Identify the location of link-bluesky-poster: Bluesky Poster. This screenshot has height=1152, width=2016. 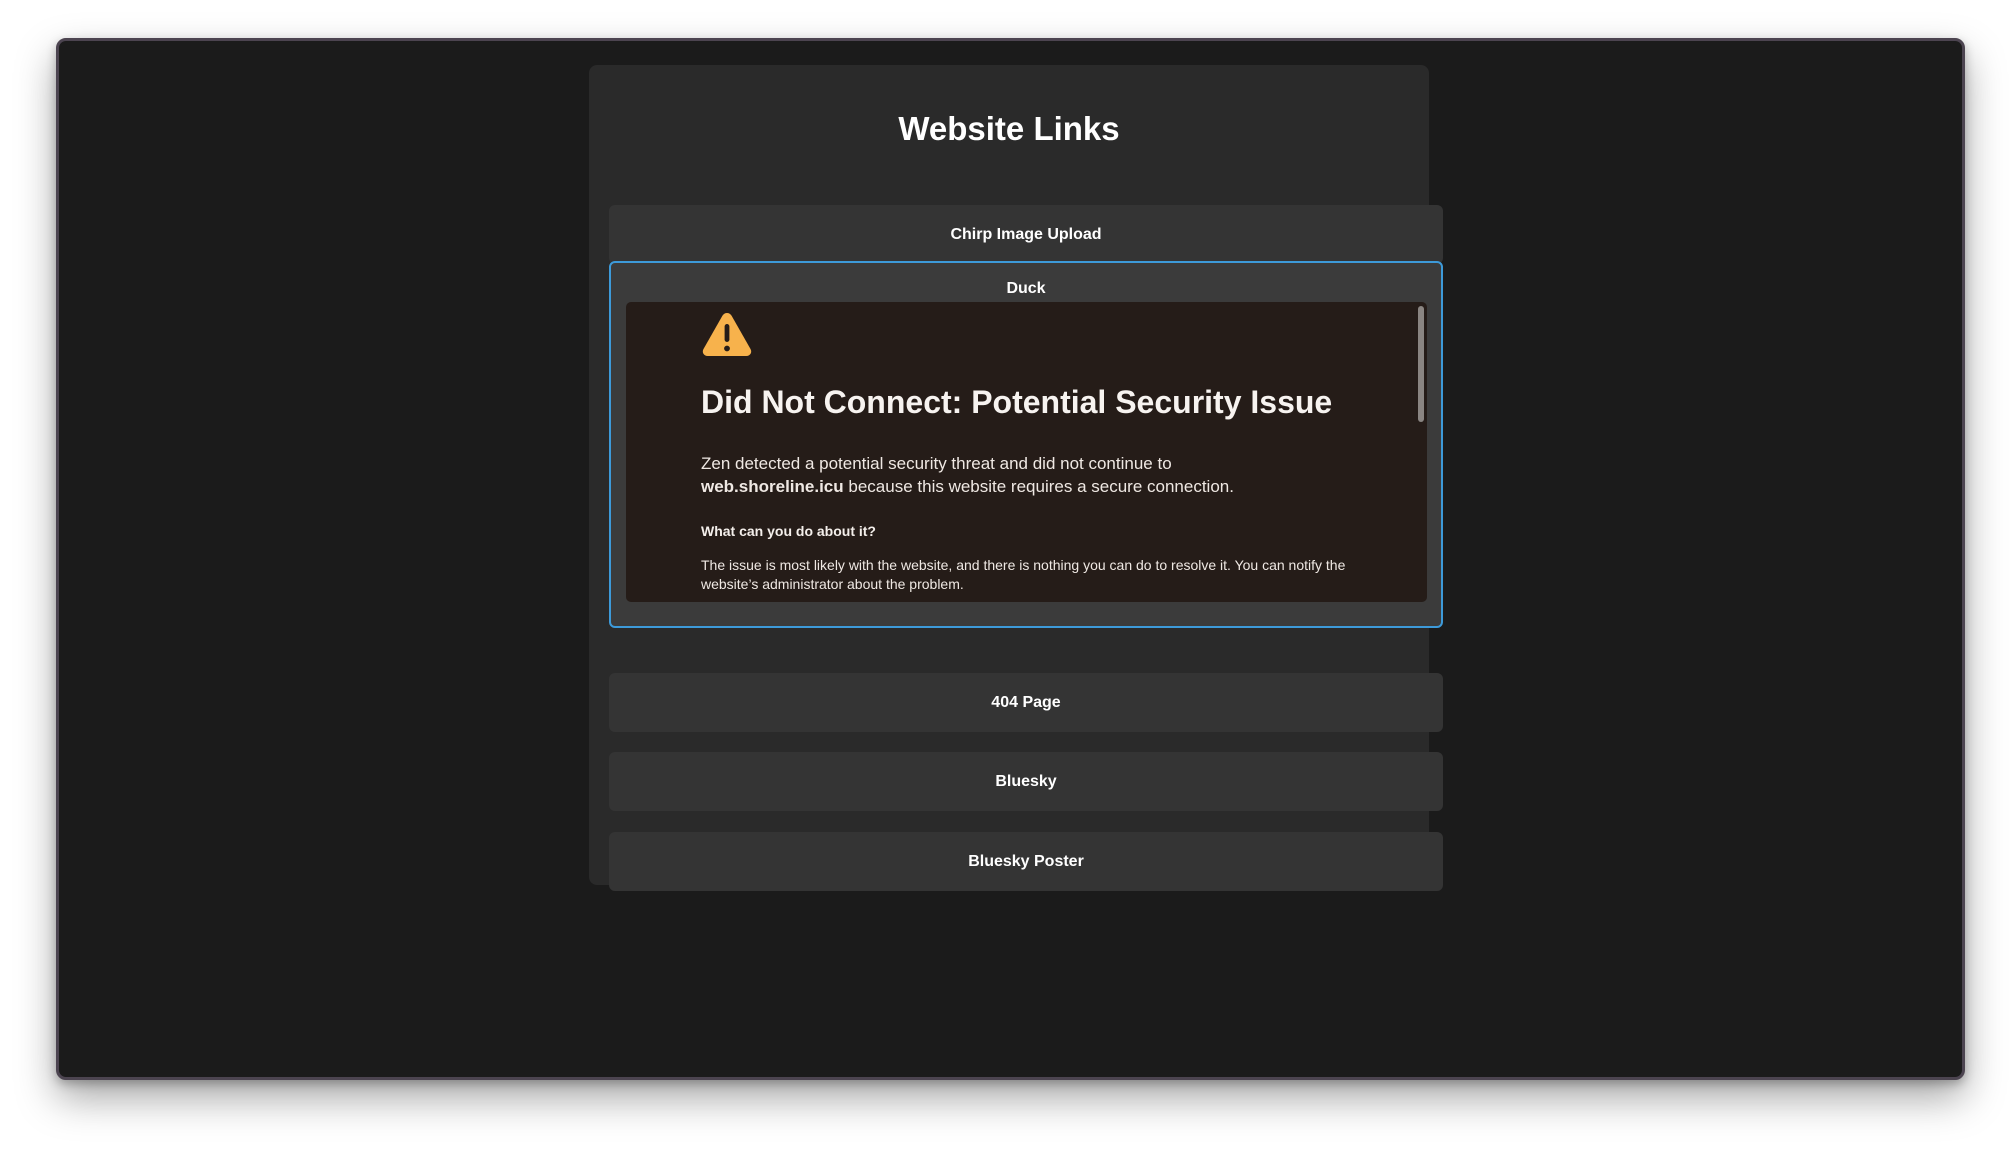
(1026, 861).